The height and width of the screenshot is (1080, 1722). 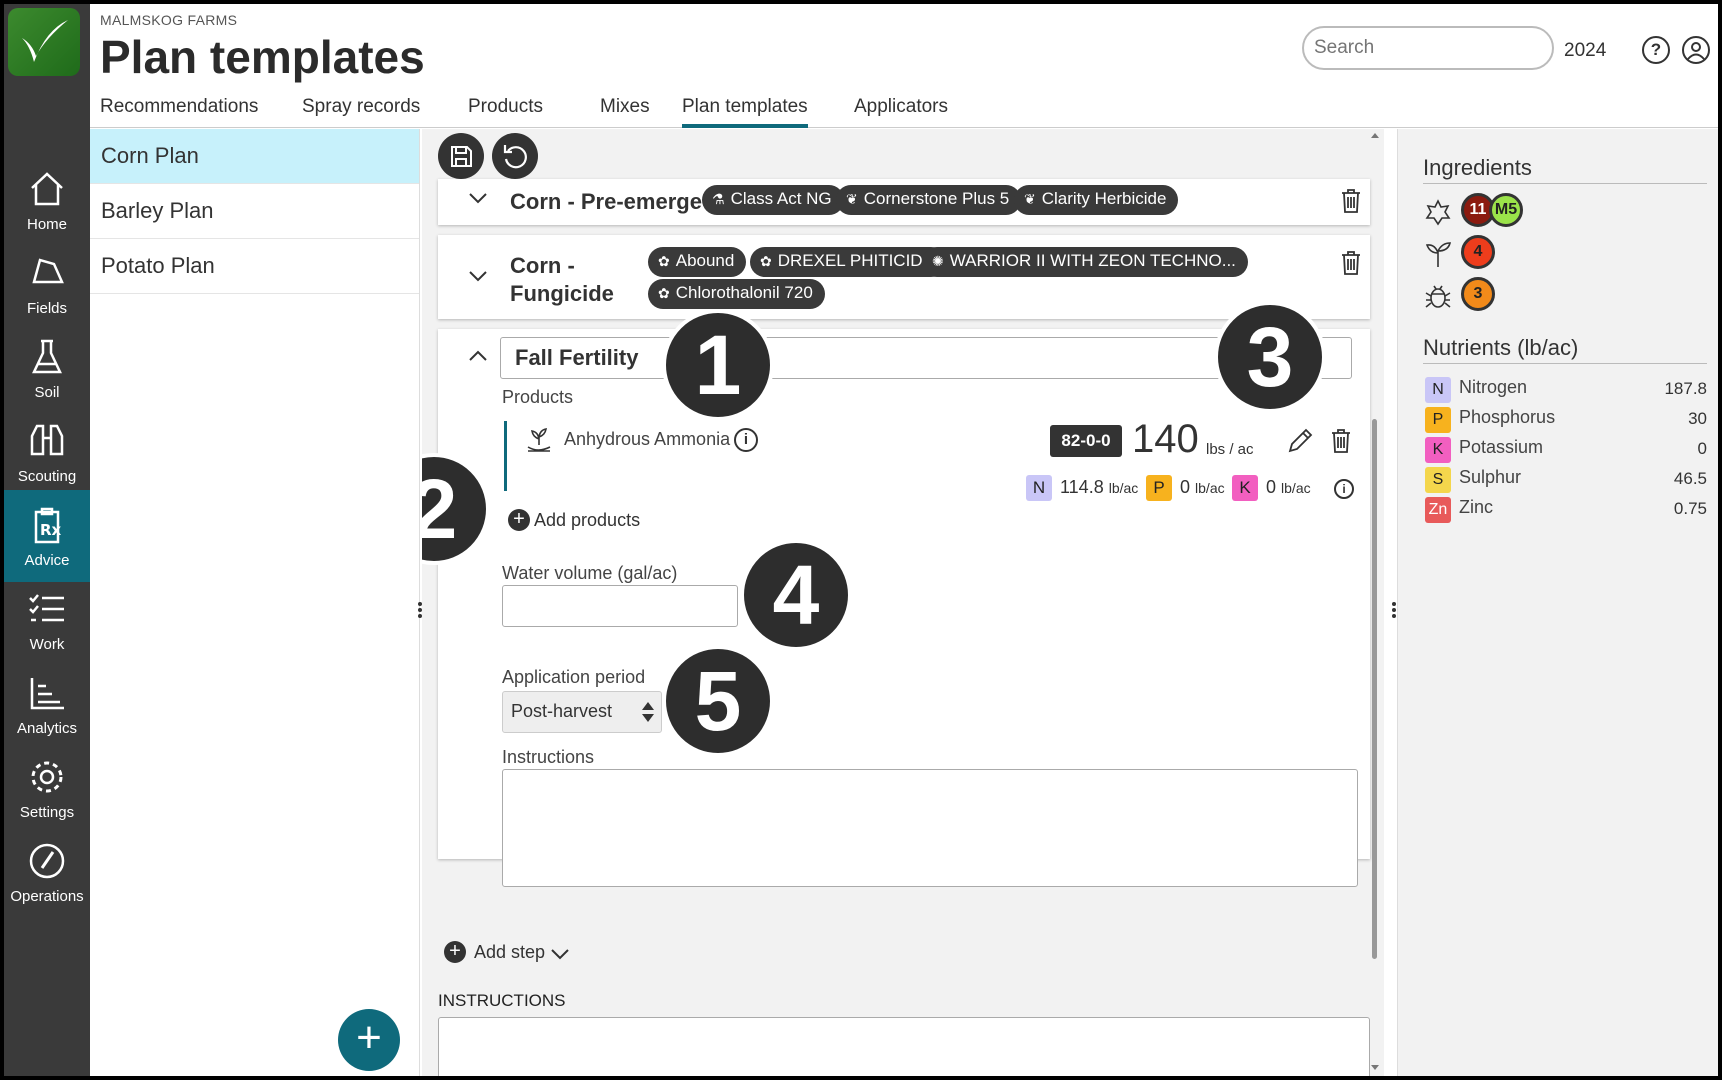 I want to click on chevron-up-icon, so click(x=478, y=356).